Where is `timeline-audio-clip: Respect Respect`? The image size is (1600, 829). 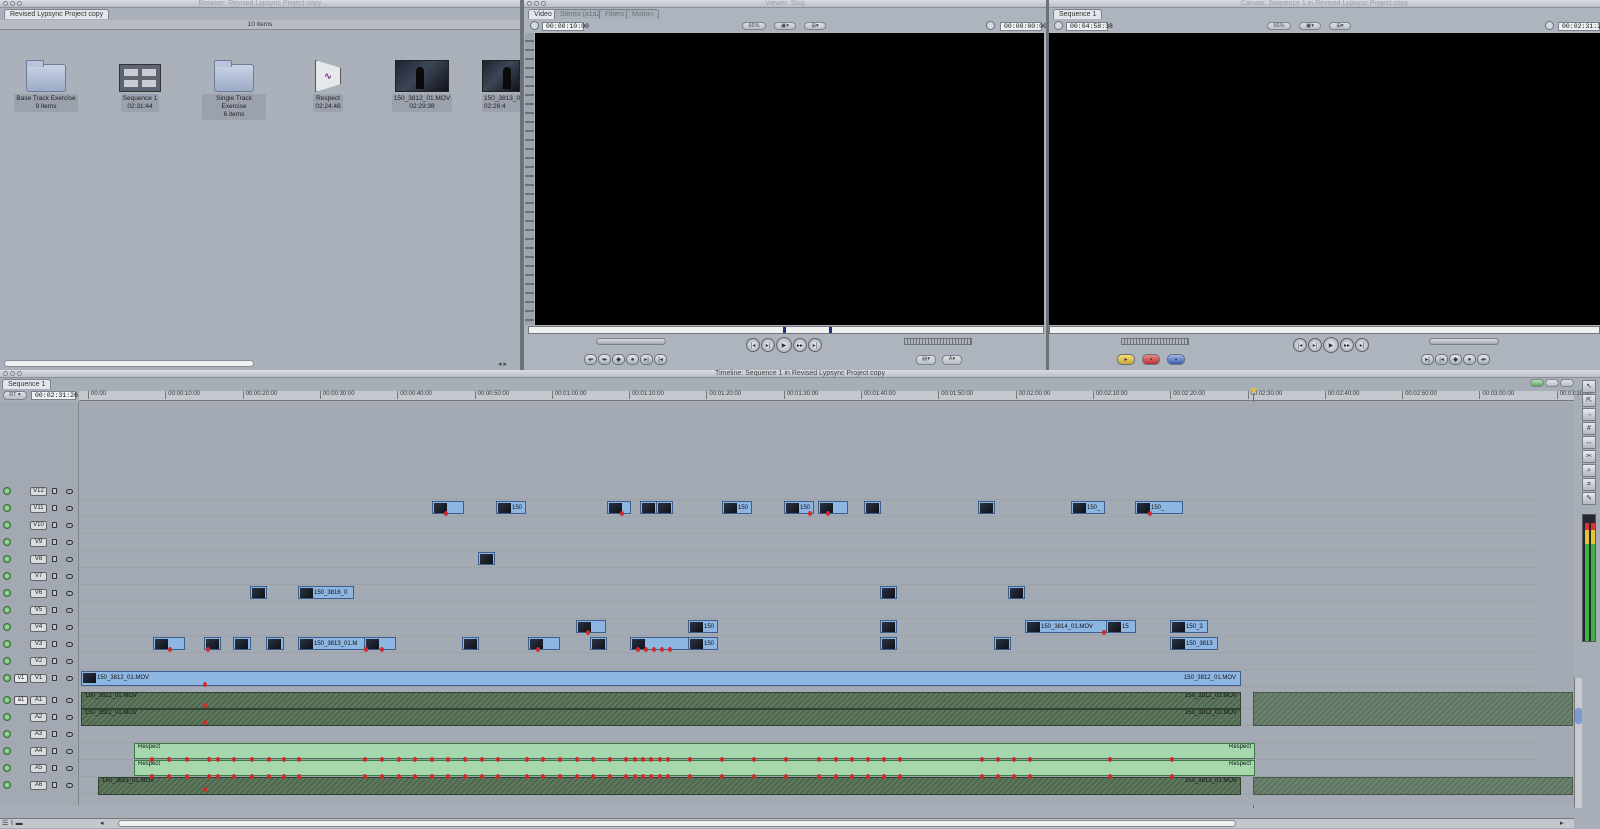 timeline-audio-clip: Respect Respect is located at coordinates (694, 768).